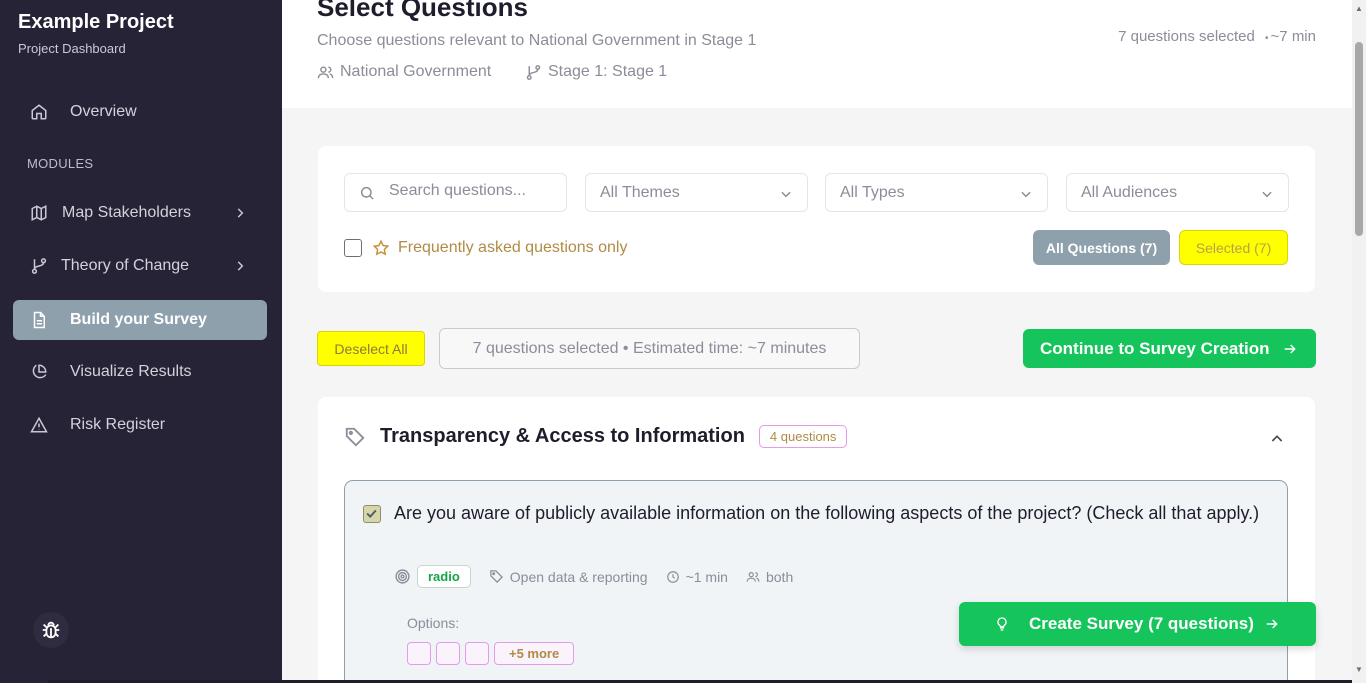  Describe the element at coordinates (103, 111) in the screenshot. I see `sidebar-item-label: Overview` at that location.